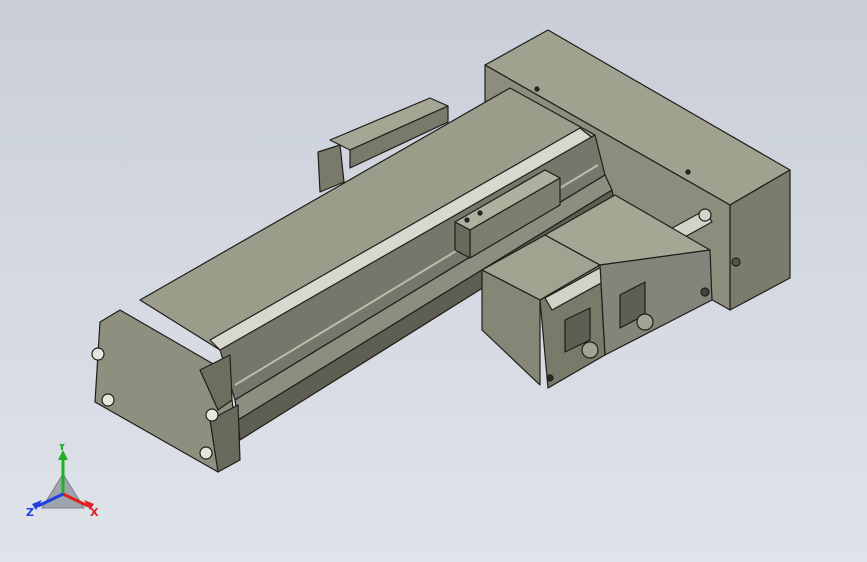  I want to click on axis-label-z: Z, so click(30, 512).